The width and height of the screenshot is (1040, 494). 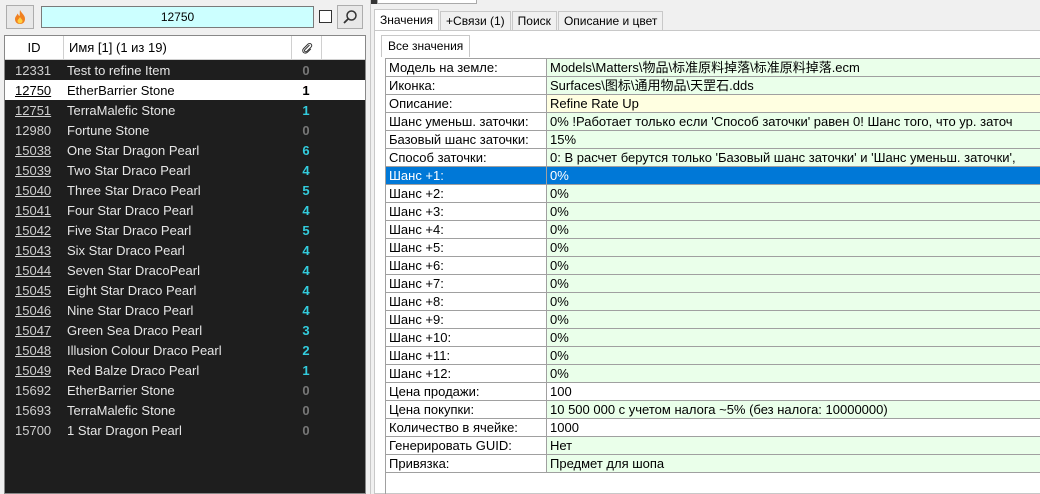 What do you see at coordinates (793, 104) in the screenshot?
I see `property-value: Refine Rate Up` at bounding box center [793, 104].